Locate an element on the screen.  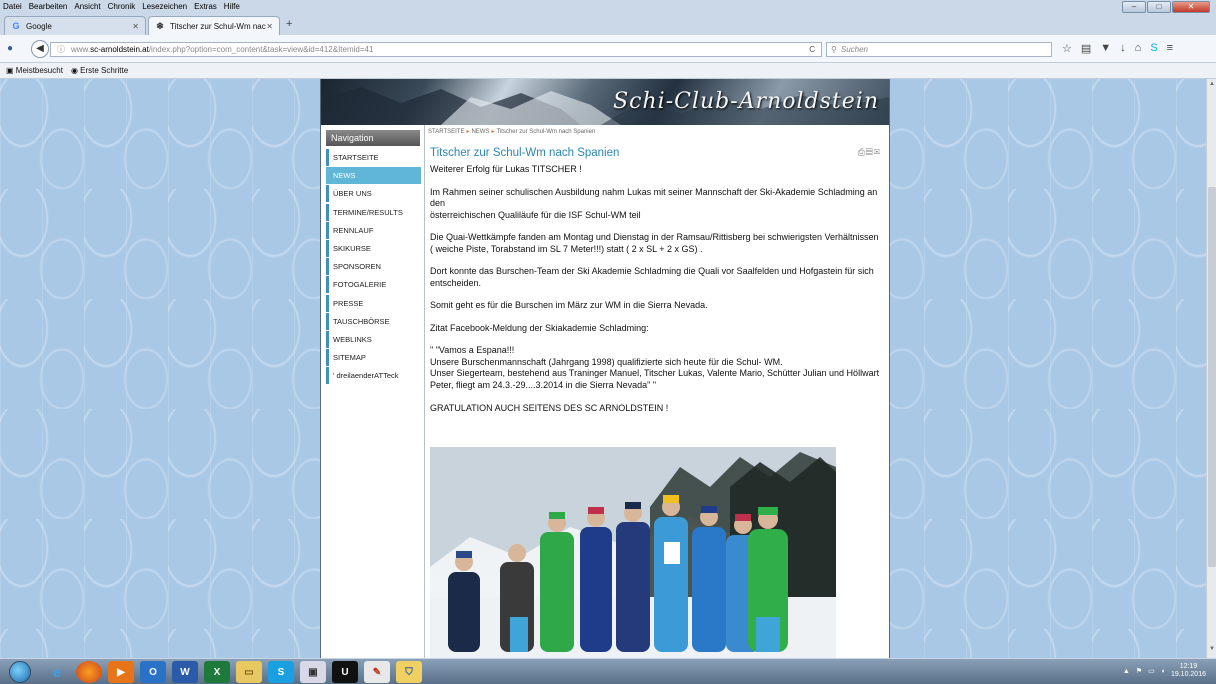
sidebar-item-fotogalerie: FOTOGALERIE is located at coordinates (373, 285).